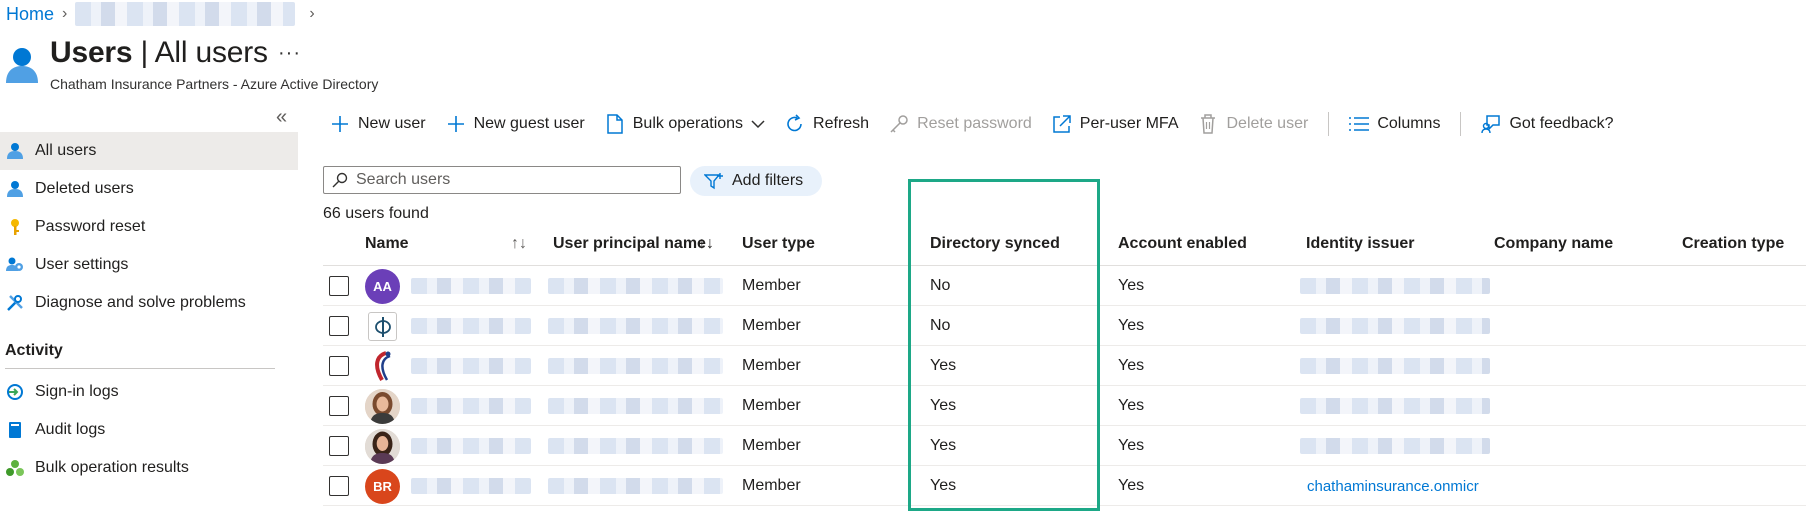 The width and height of the screenshot is (1806, 512). Describe the element at coordinates (1360, 244) in the screenshot. I see `column-header-identity-issuer: Identity issuer` at that location.